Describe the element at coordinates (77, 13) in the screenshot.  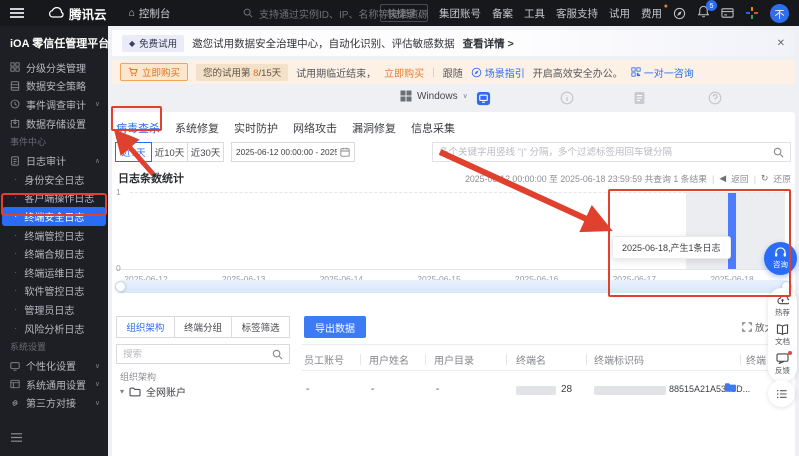
I see `tencent-cloud-logo: 腾讯云` at that location.